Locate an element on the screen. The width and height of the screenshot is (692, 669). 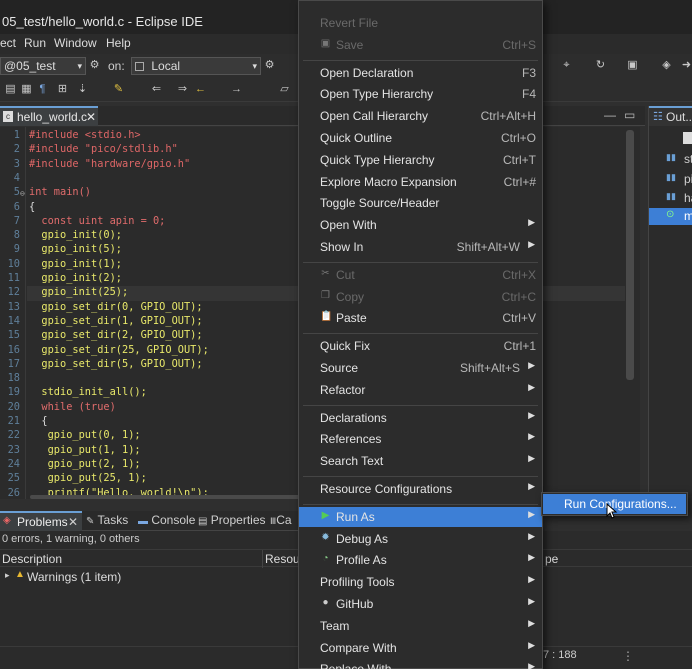
menu-item-profiling-tools: Profiling Tools ▶ is located at coordinates (420, 582).